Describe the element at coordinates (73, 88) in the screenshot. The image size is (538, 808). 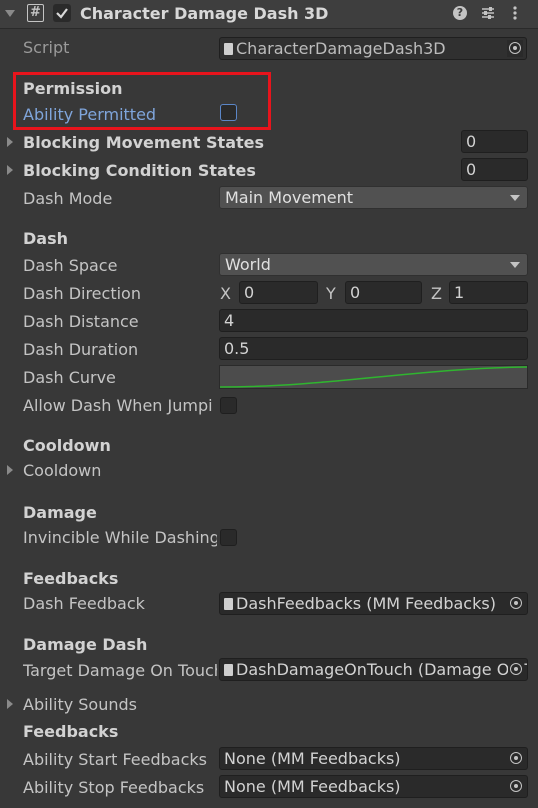
I see `permission-heading: Permission` at that location.